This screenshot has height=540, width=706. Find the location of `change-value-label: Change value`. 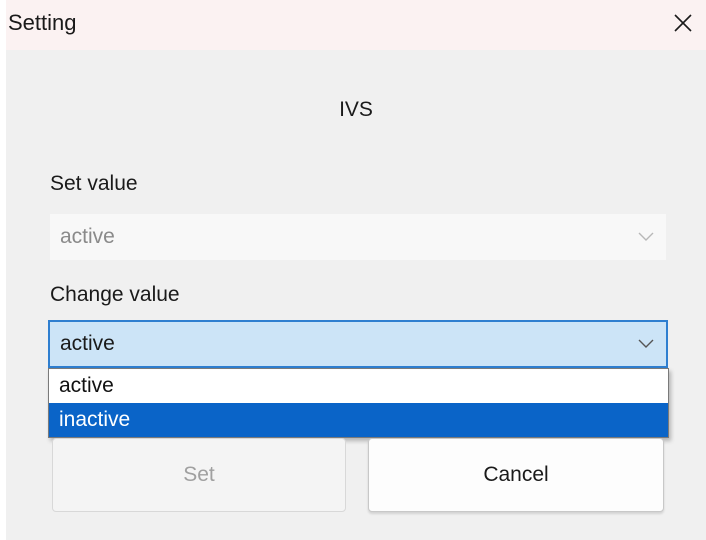

change-value-label: Change value is located at coordinates (115, 294).